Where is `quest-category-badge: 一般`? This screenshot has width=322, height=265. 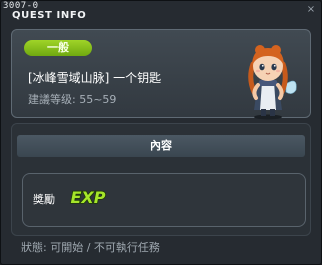 quest-category-badge: 一般 is located at coordinates (58, 48).